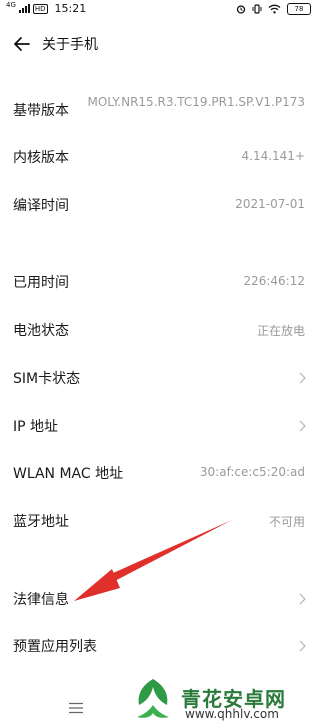 The width and height of the screenshot is (321, 725). I want to click on row-label: WLAN MAC 地址, so click(68, 474).